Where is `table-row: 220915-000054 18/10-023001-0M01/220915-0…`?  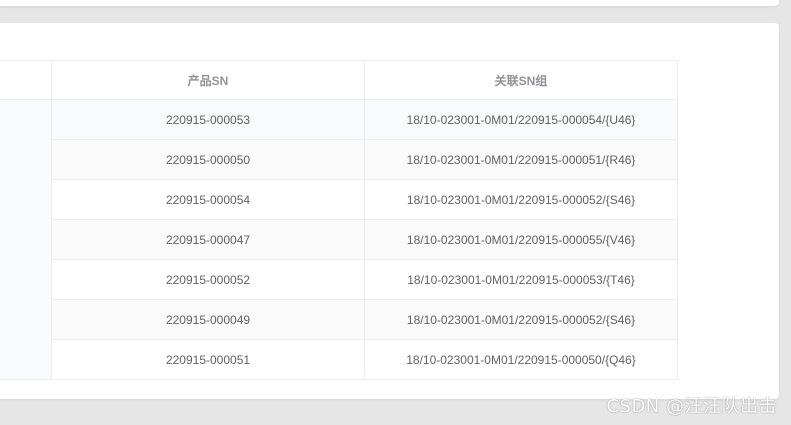
table-row: 220915-000054 18/10-023001-0M01/220915-0… is located at coordinates (339, 200).